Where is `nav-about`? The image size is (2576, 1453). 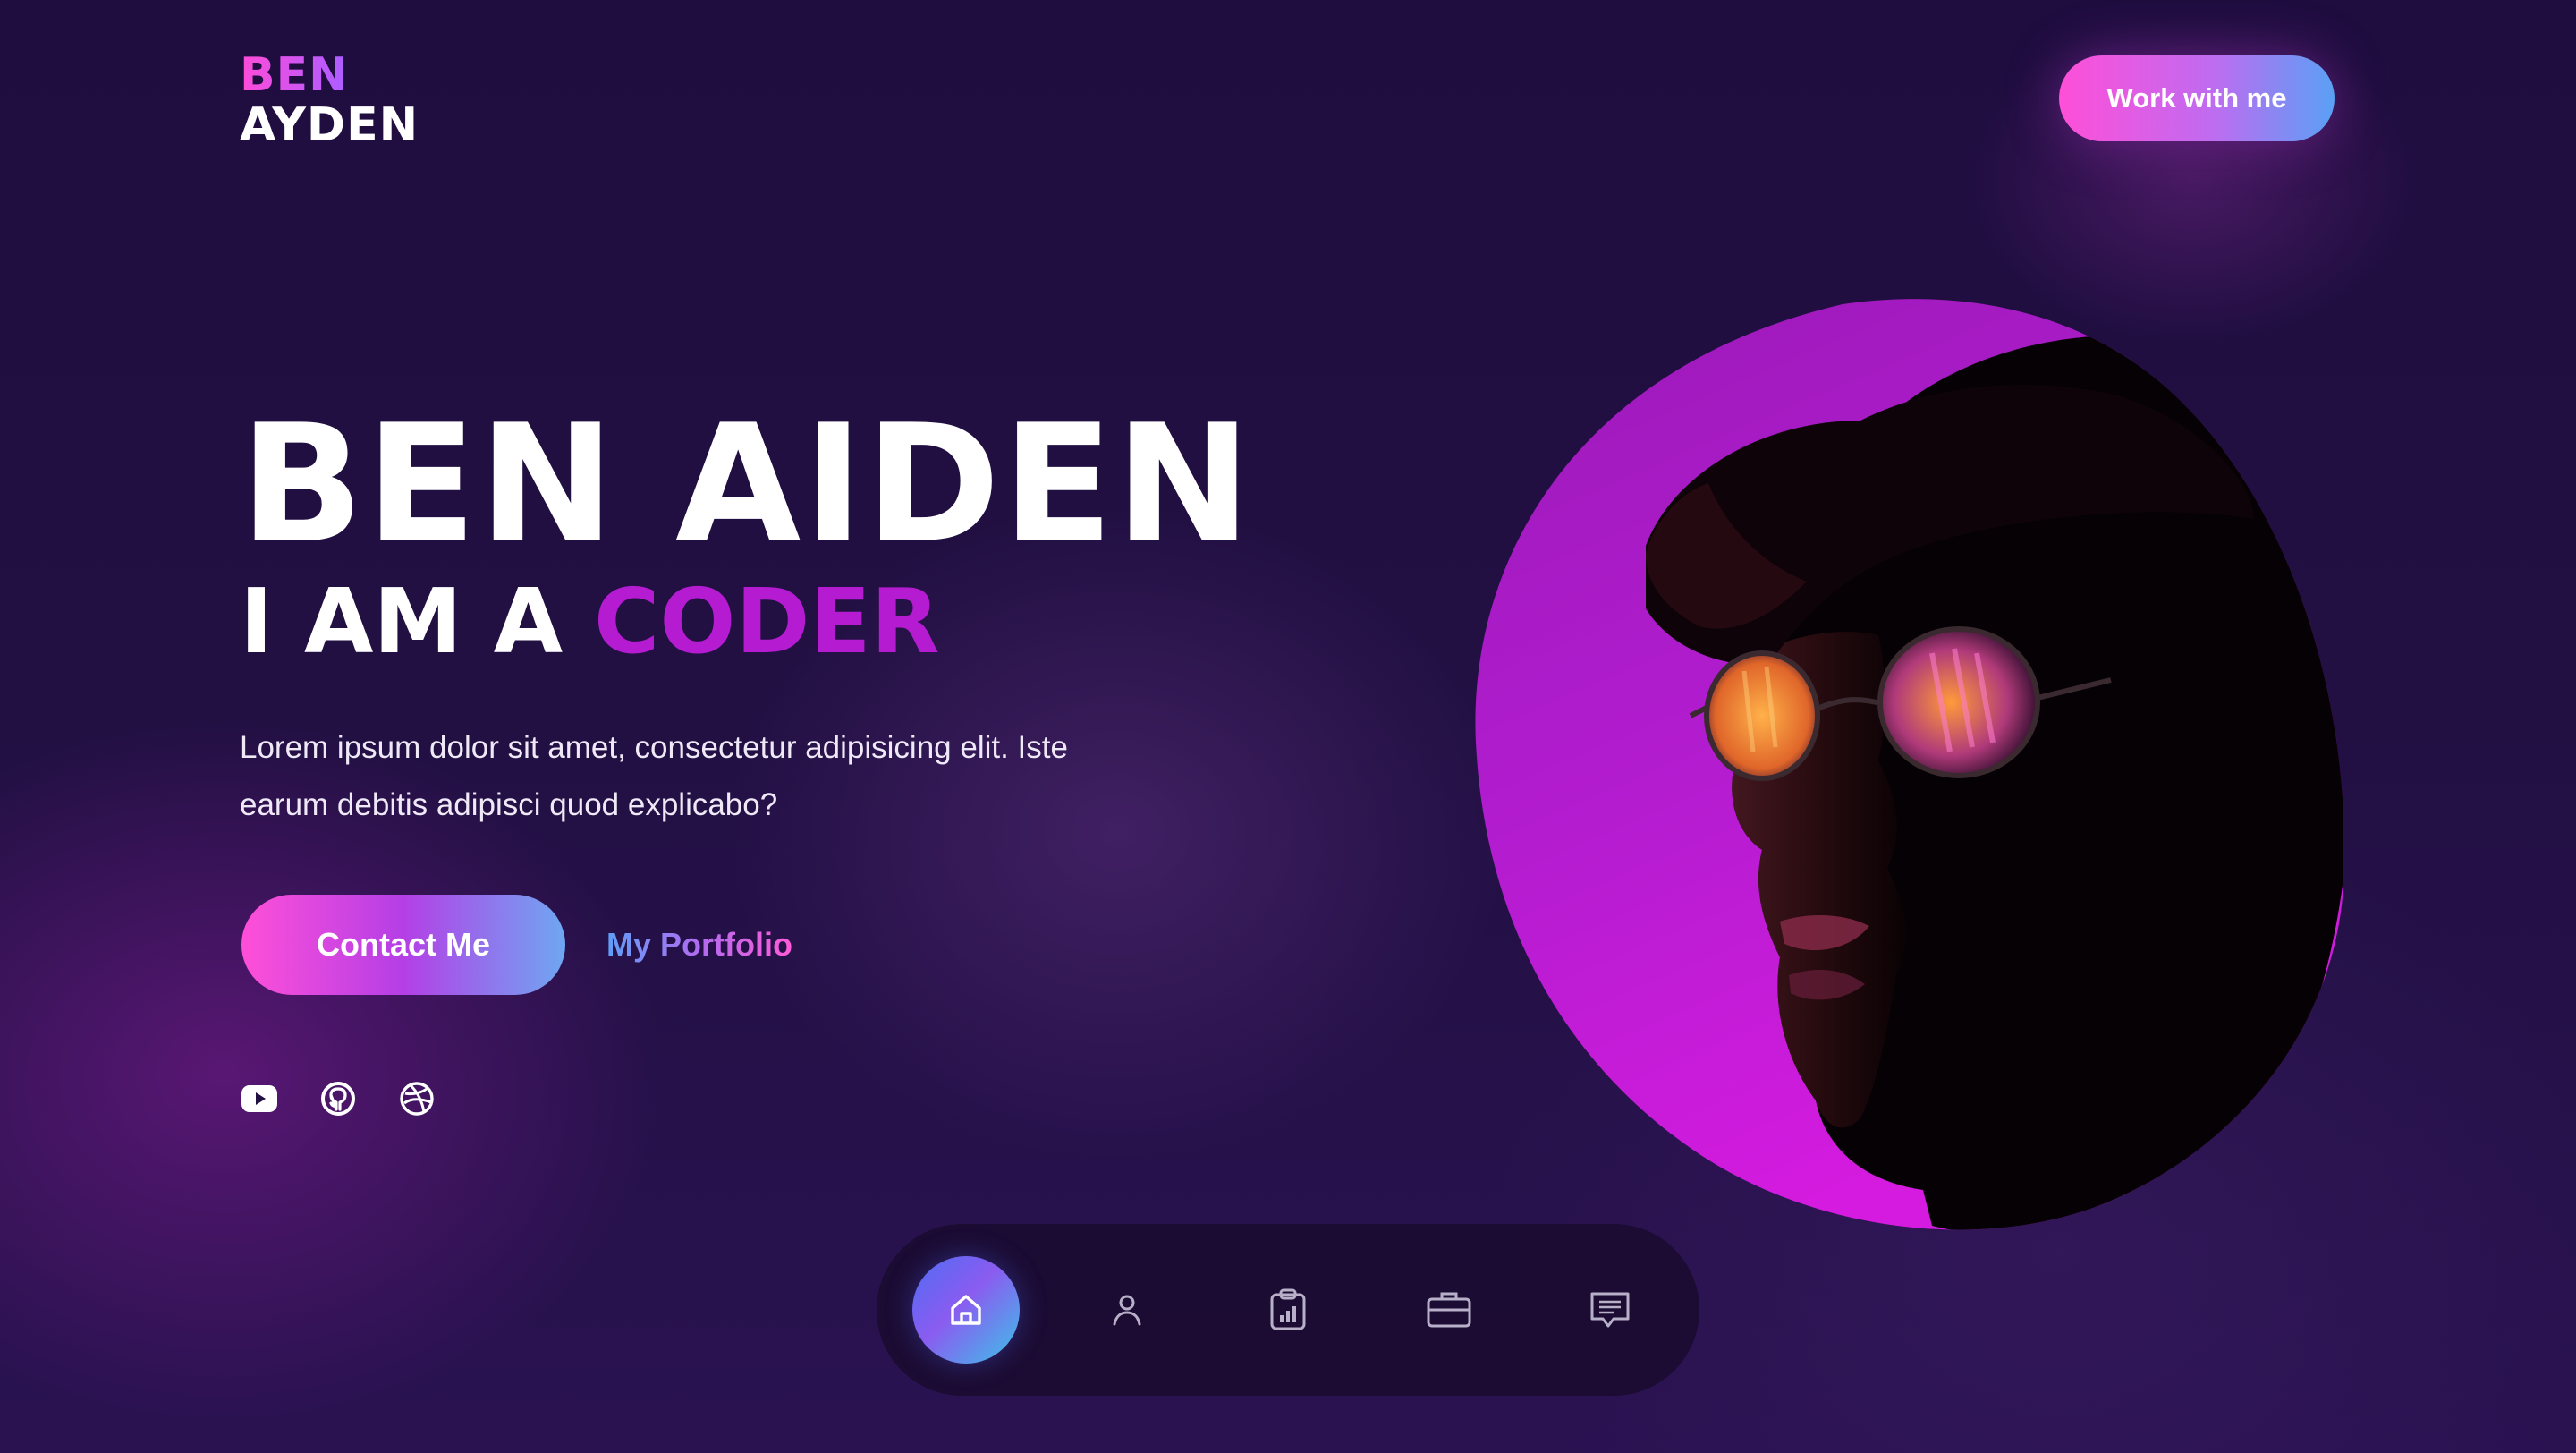
nav-about is located at coordinates (1127, 1310).